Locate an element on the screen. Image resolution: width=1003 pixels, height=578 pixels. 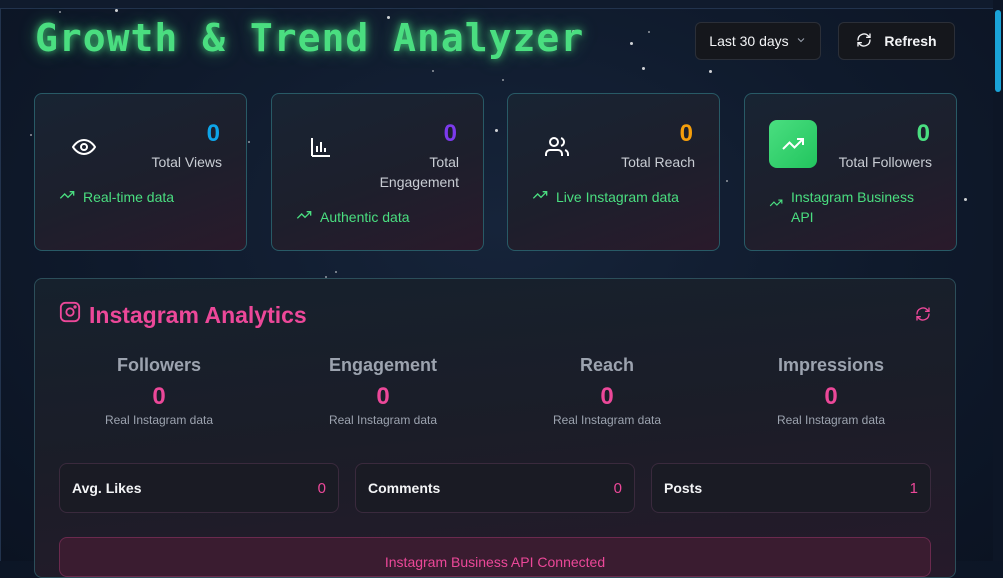
stat-footnote: Instagram Business API is located at coordinates (849, 207).